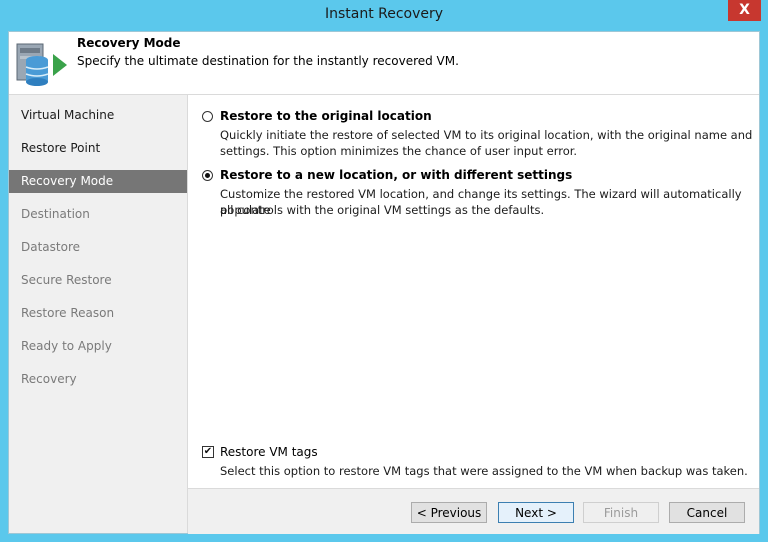  What do you see at coordinates (207, 175) in the screenshot?
I see `new-location-radio` at bounding box center [207, 175].